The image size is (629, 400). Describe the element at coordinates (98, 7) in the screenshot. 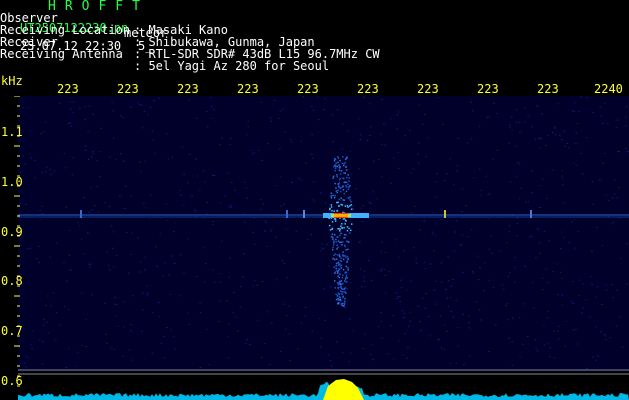

I see `app-title: HROFFT` at that location.